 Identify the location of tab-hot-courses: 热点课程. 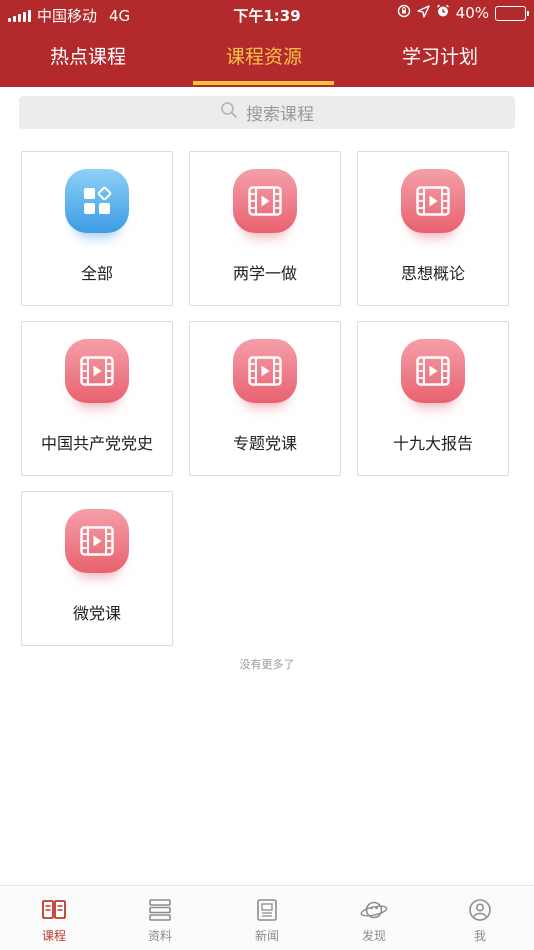
(88, 55).